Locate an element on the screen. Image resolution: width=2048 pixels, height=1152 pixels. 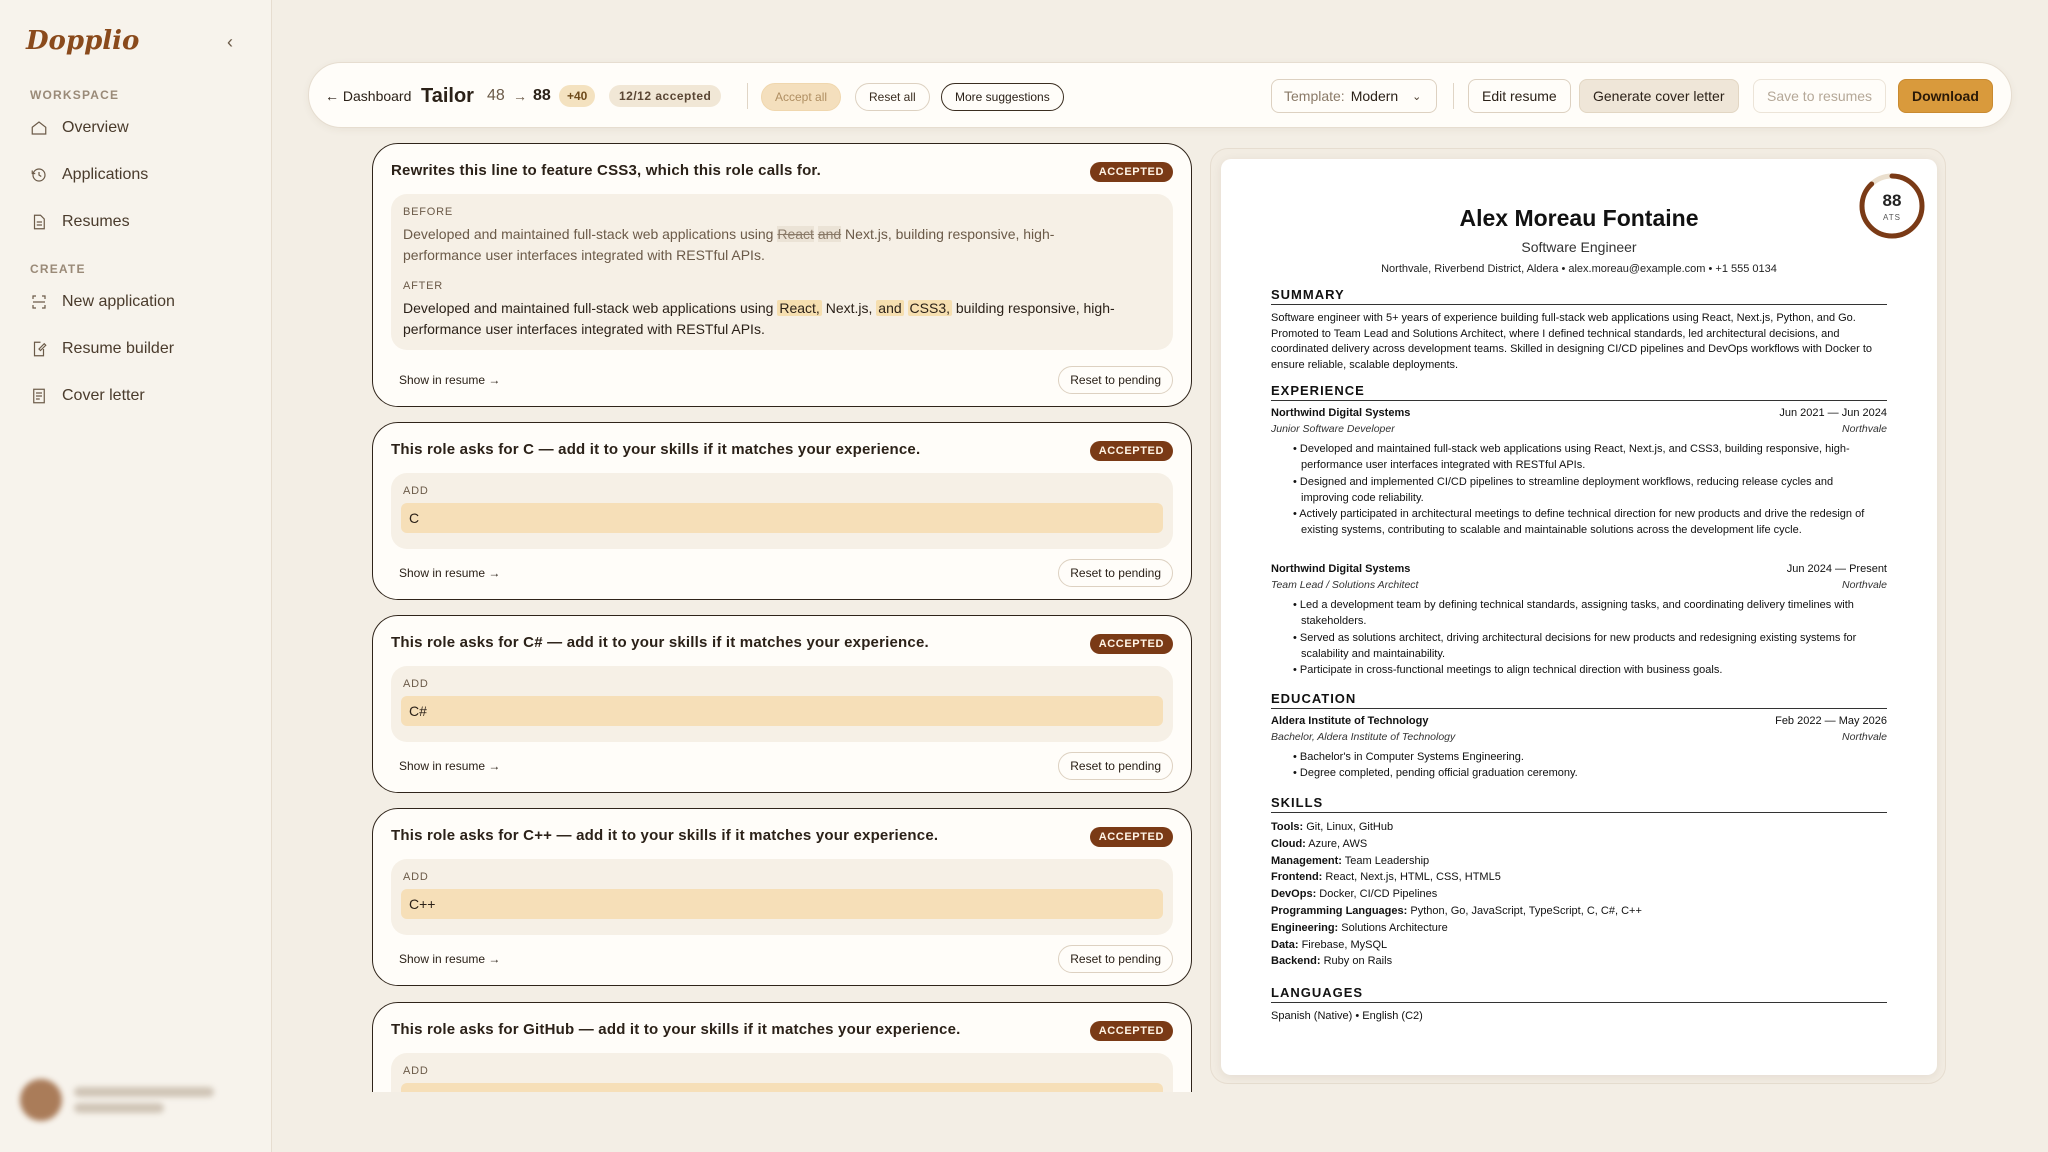
job-subheader: Team Lead / Solutions Architect Northvale is located at coordinates (1579, 585).